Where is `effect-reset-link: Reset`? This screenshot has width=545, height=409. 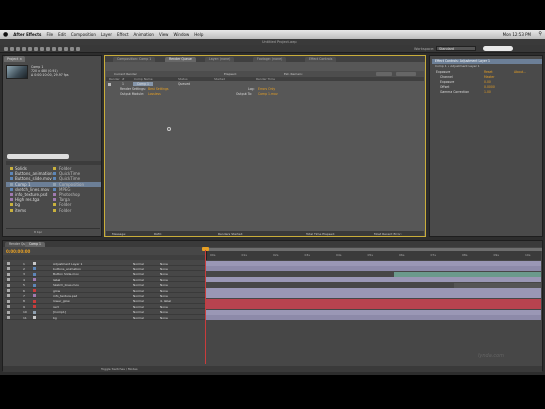
effect-reset-link: Reset is located at coordinates (488, 72).